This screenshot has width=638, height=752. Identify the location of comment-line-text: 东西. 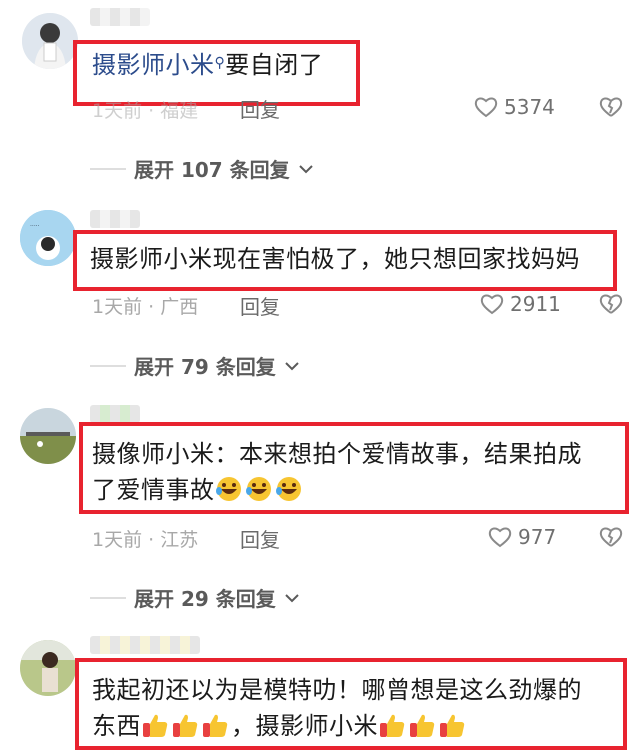
(116, 726).